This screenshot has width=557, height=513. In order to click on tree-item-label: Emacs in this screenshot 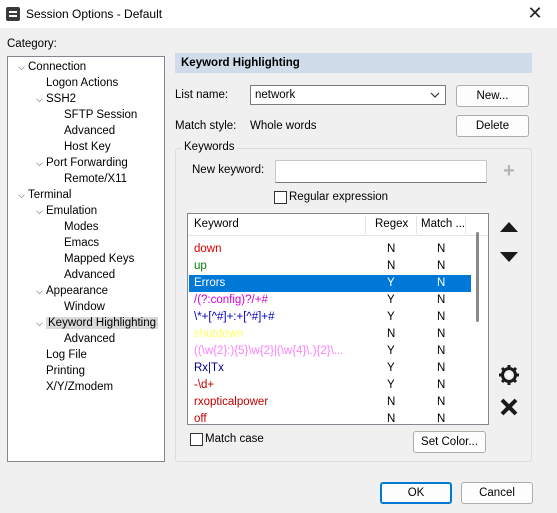, I will do `click(82, 243)`.